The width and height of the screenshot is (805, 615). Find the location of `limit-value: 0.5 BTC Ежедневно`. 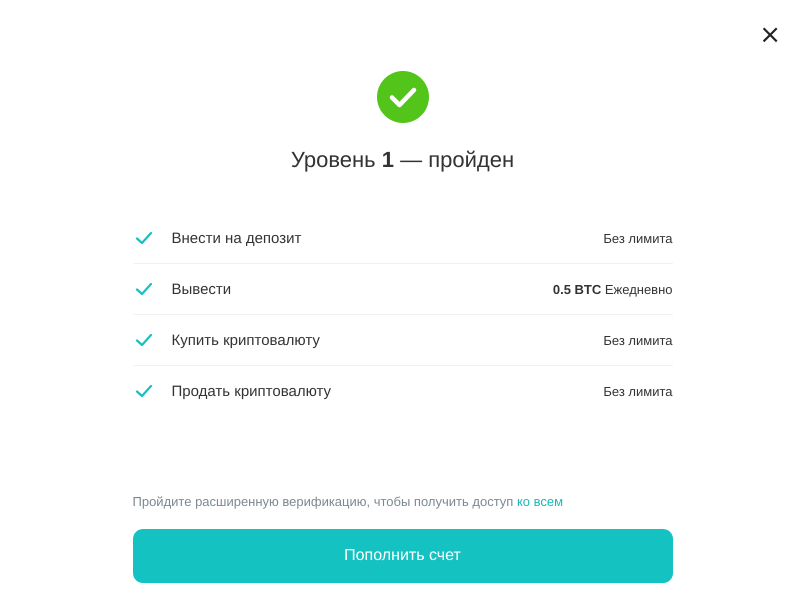

limit-value: 0.5 BTC Ежедневно is located at coordinates (612, 289).